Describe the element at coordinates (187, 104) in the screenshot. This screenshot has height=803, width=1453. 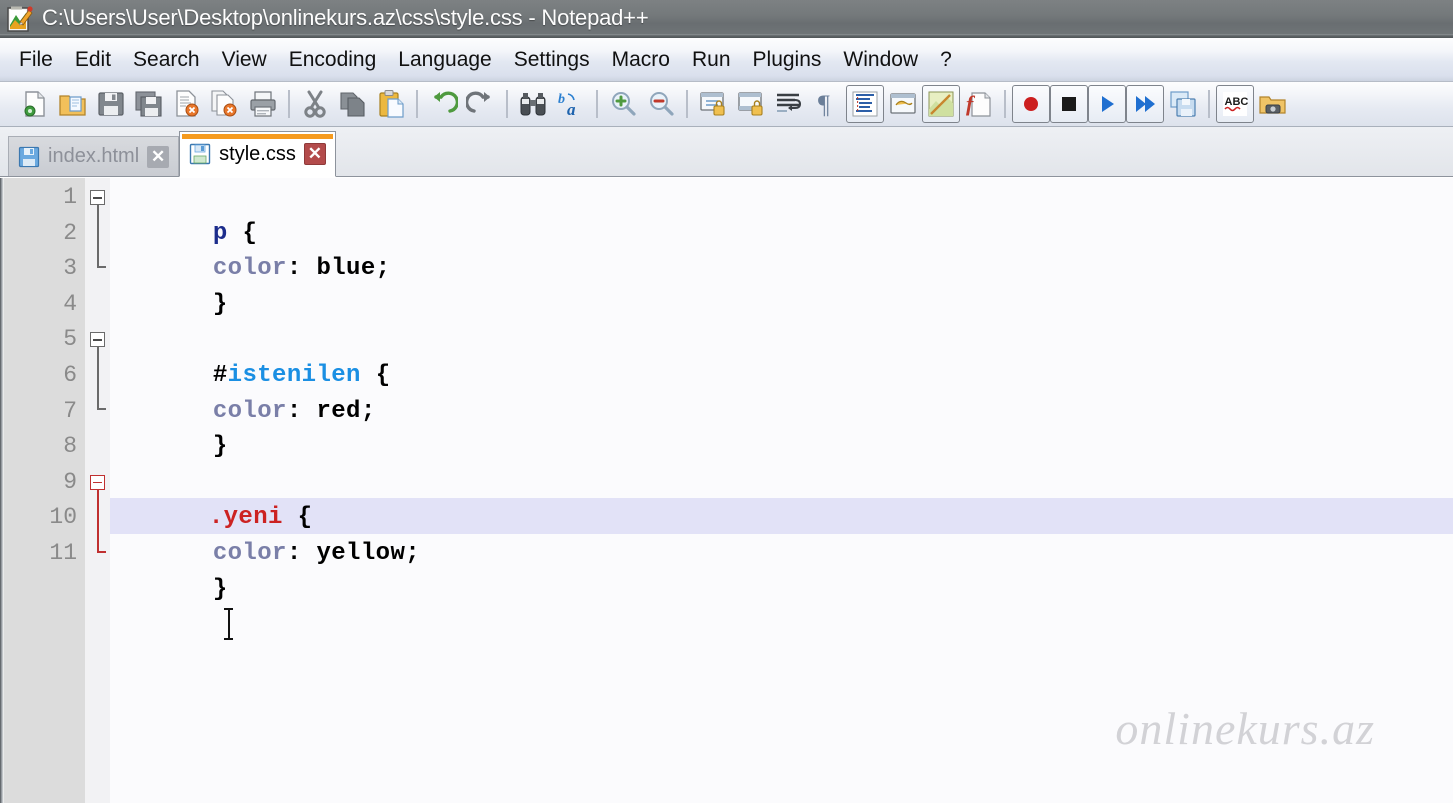
I see `close-file-icon` at that location.